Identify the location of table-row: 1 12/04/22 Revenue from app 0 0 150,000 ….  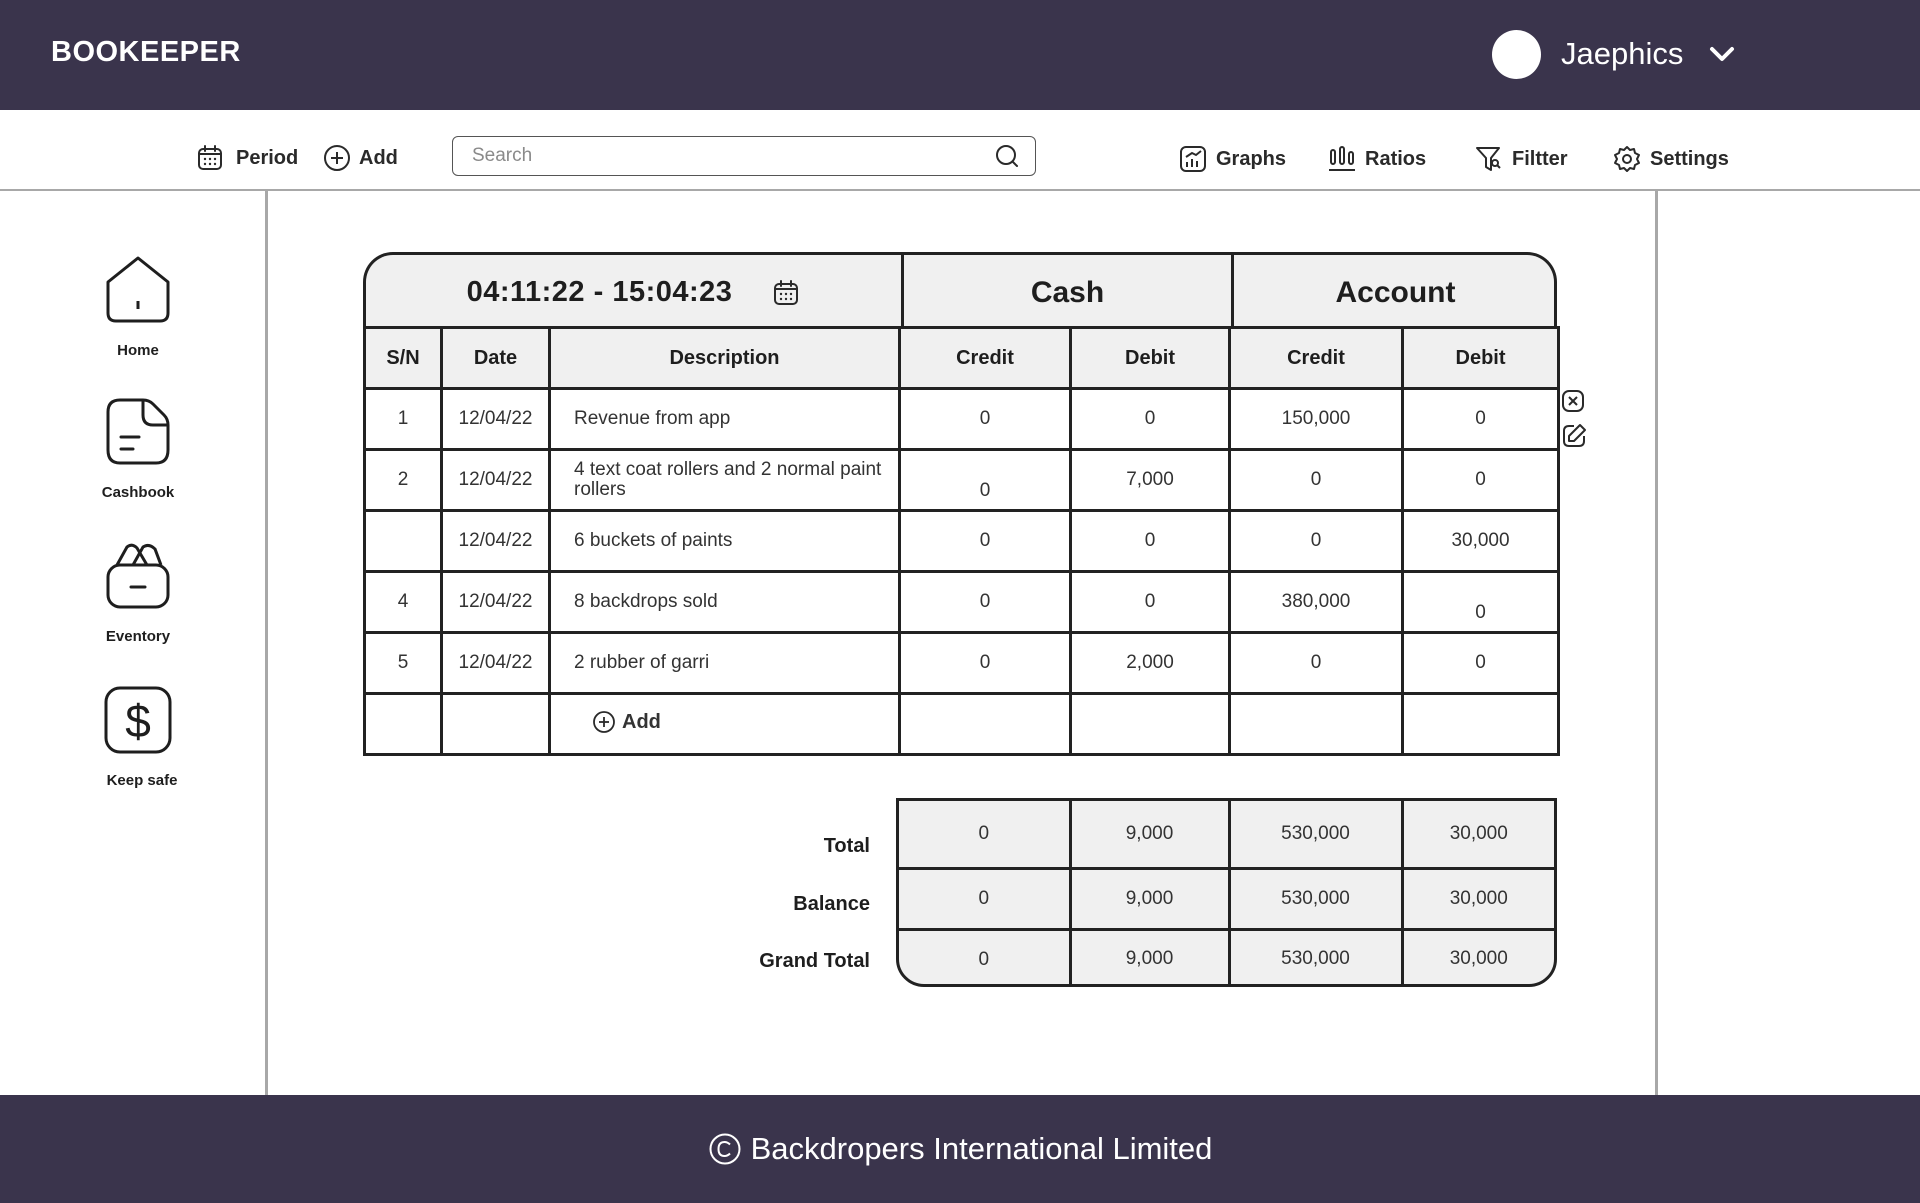
(961, 419).